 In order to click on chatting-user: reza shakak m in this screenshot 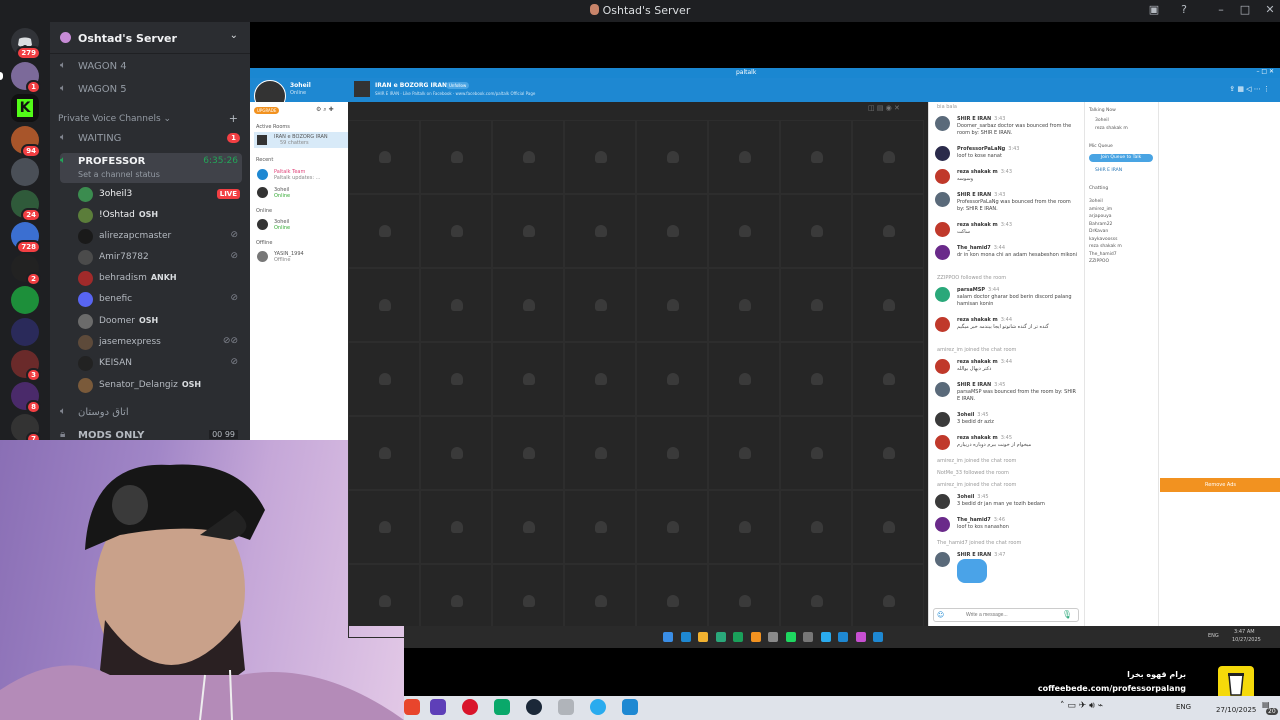, I will do `click(1105, 246)`.